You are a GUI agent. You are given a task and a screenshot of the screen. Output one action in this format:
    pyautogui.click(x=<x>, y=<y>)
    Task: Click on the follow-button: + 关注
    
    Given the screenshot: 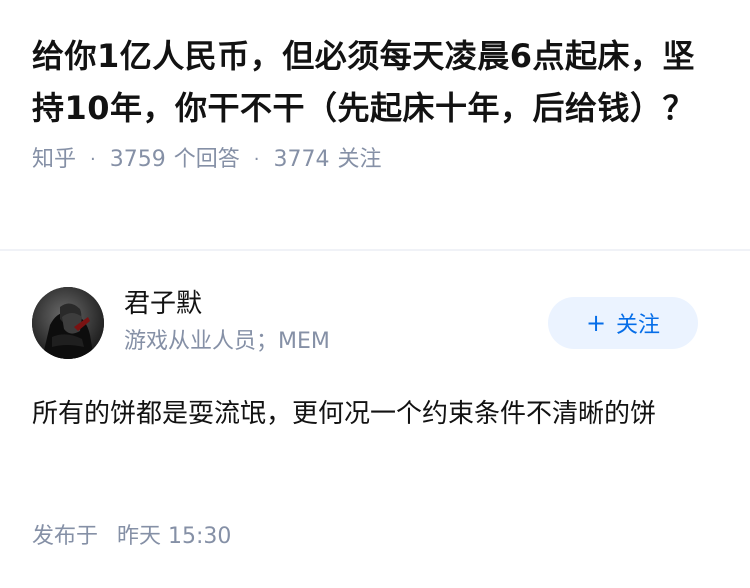 What is the action you would take?
    pyautogui.click(x=623, y=323)
    